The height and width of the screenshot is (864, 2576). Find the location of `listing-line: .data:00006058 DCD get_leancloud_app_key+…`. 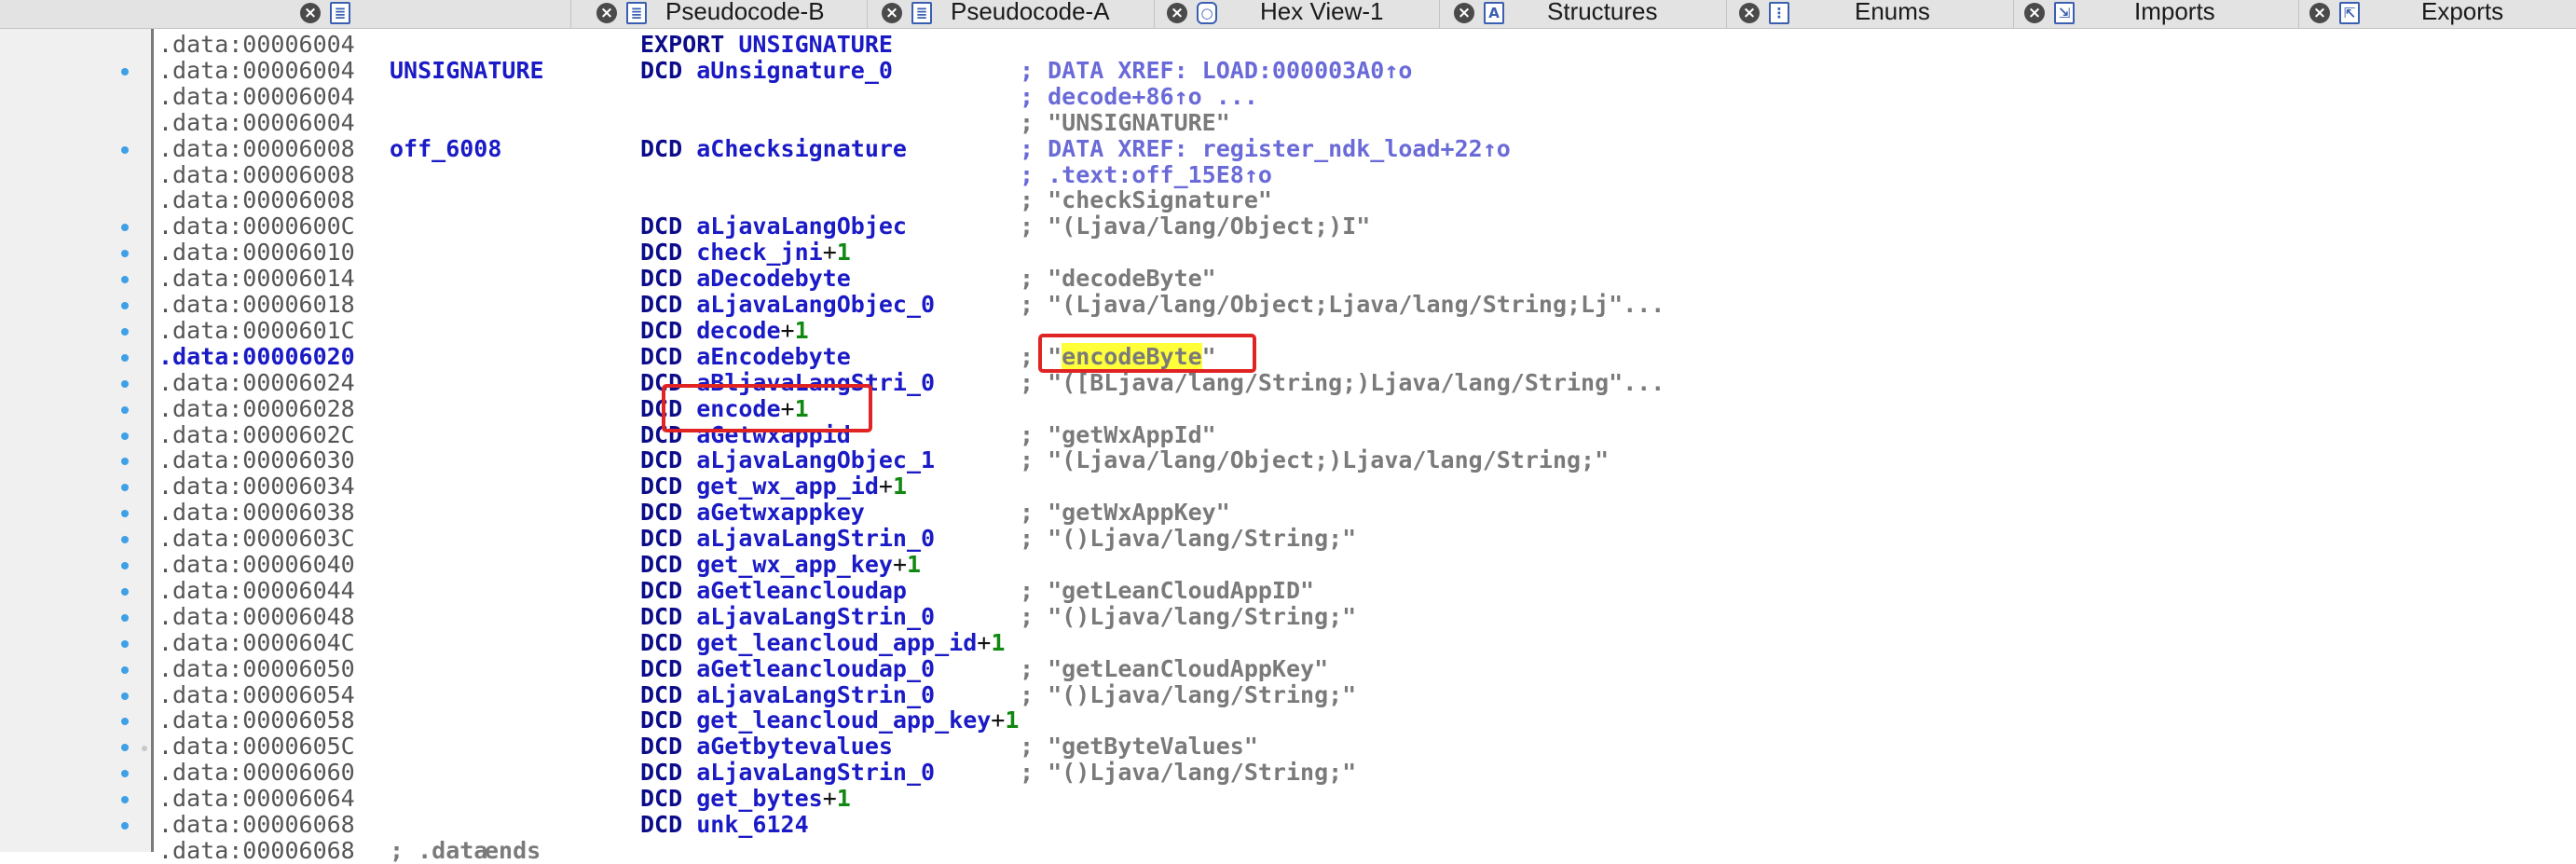

listing-line: .data:00006058 DCD get_leancloud_app_key+… is located at coordinates (1288, 721).